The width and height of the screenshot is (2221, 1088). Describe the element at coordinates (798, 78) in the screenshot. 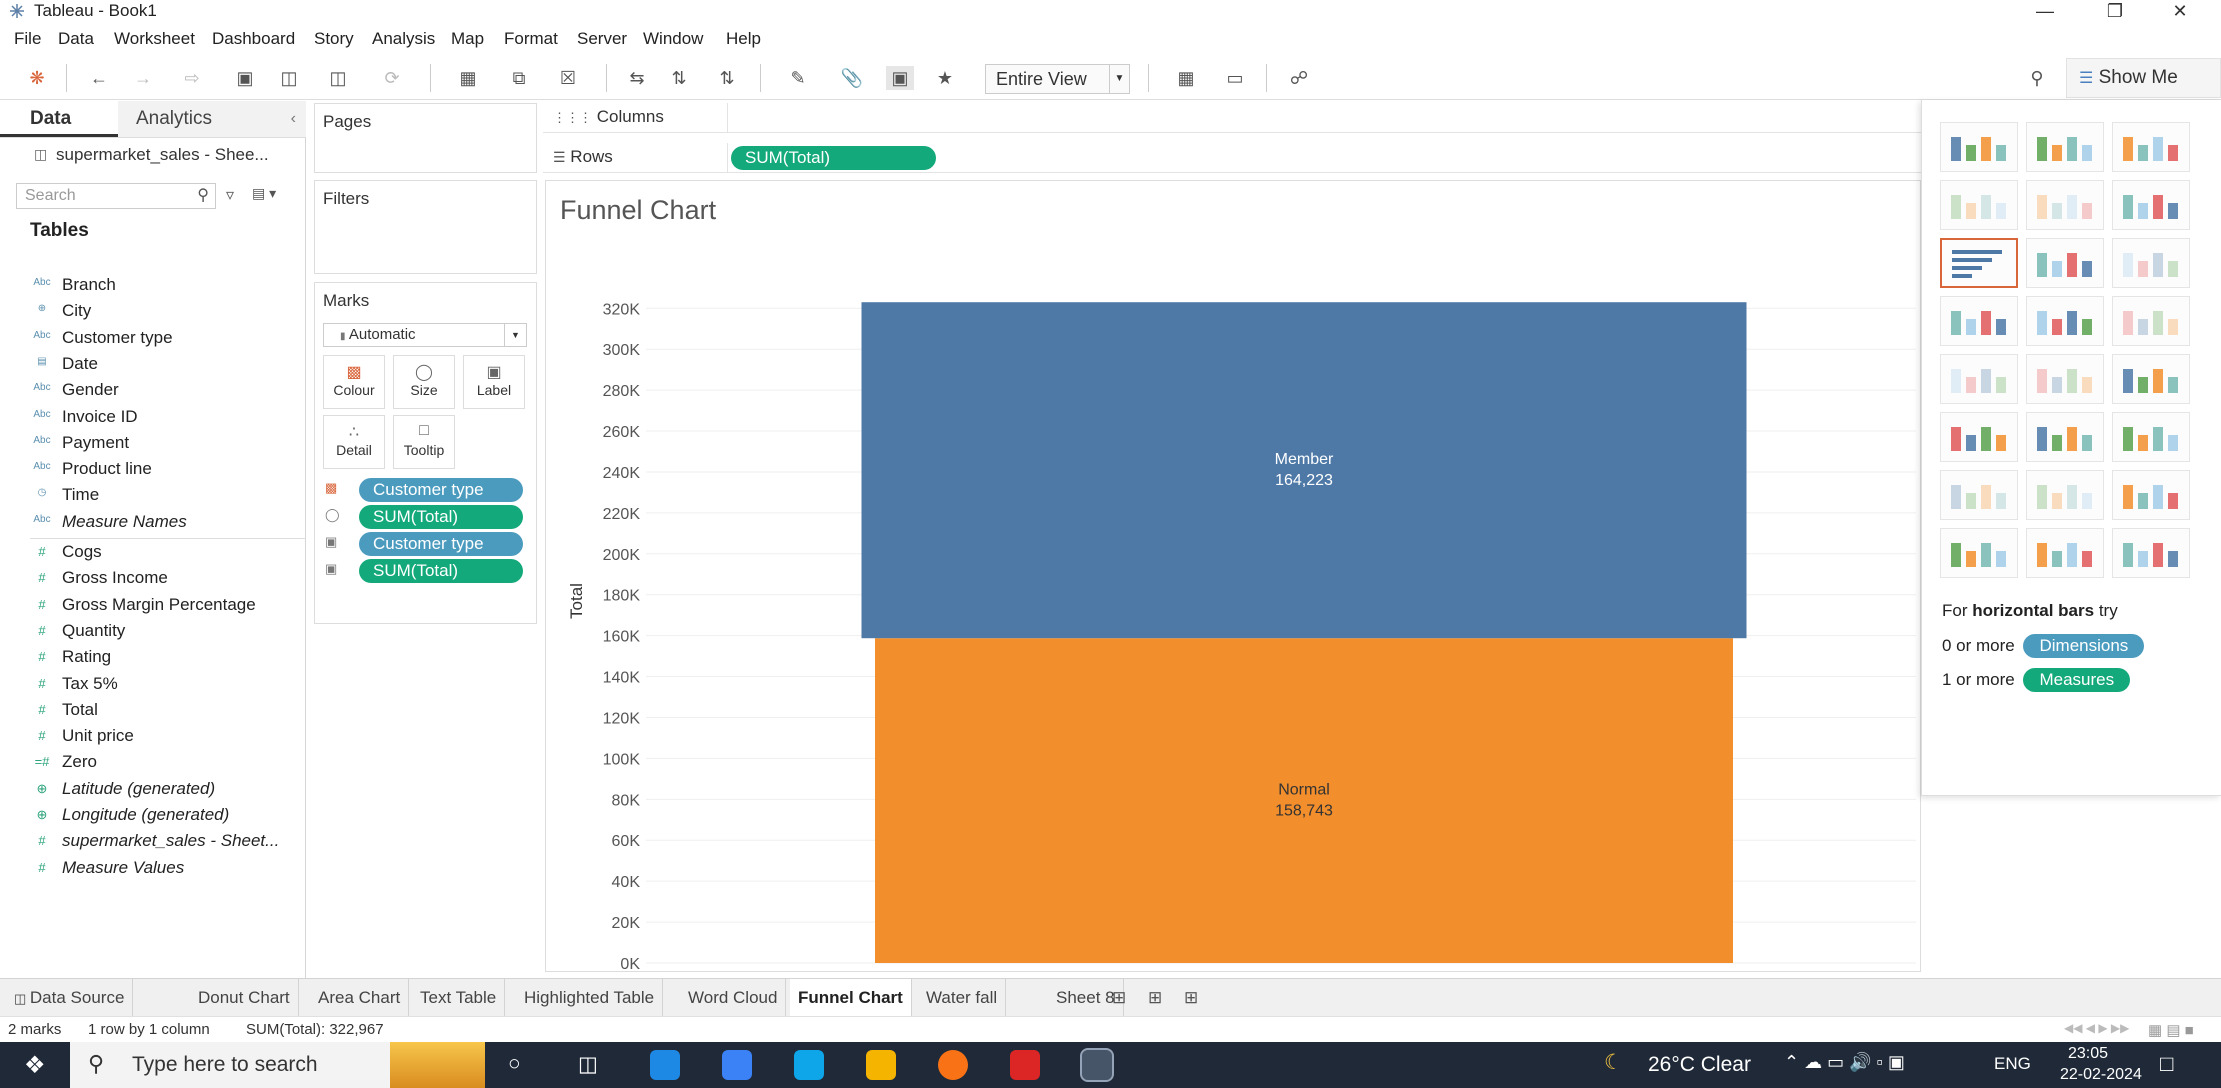

I see `highlight-icon: ✎` at that location.